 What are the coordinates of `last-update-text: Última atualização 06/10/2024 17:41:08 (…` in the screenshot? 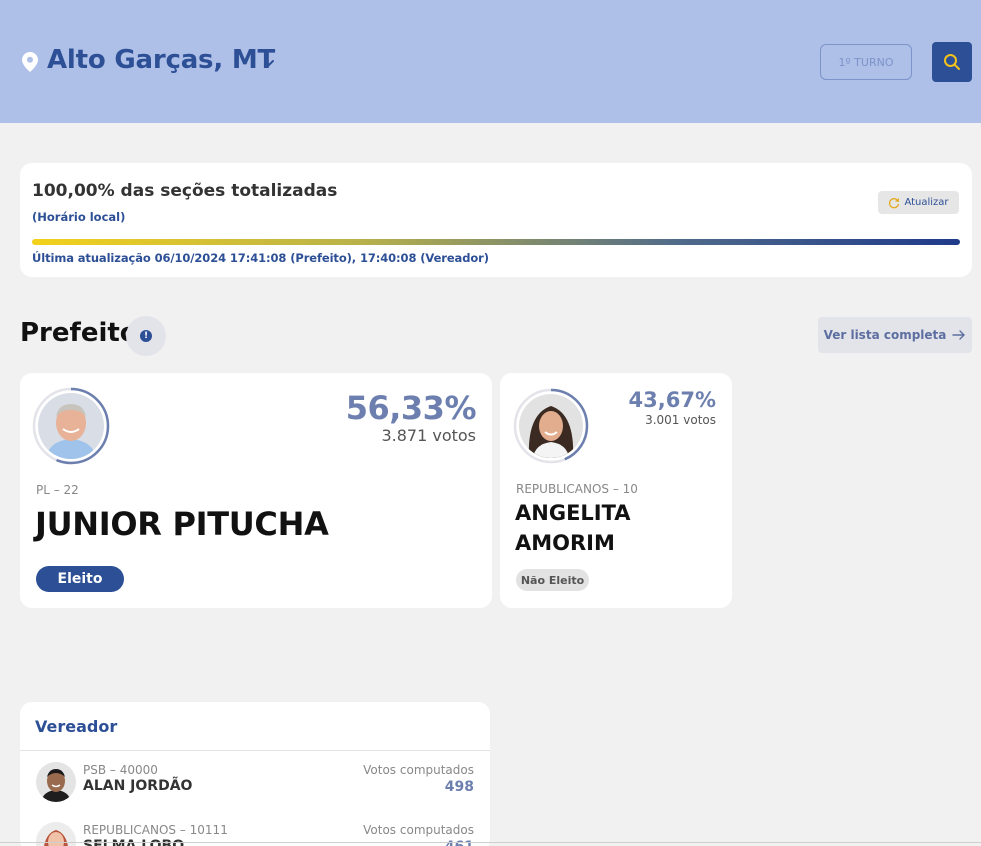 It's located at (260, 258).